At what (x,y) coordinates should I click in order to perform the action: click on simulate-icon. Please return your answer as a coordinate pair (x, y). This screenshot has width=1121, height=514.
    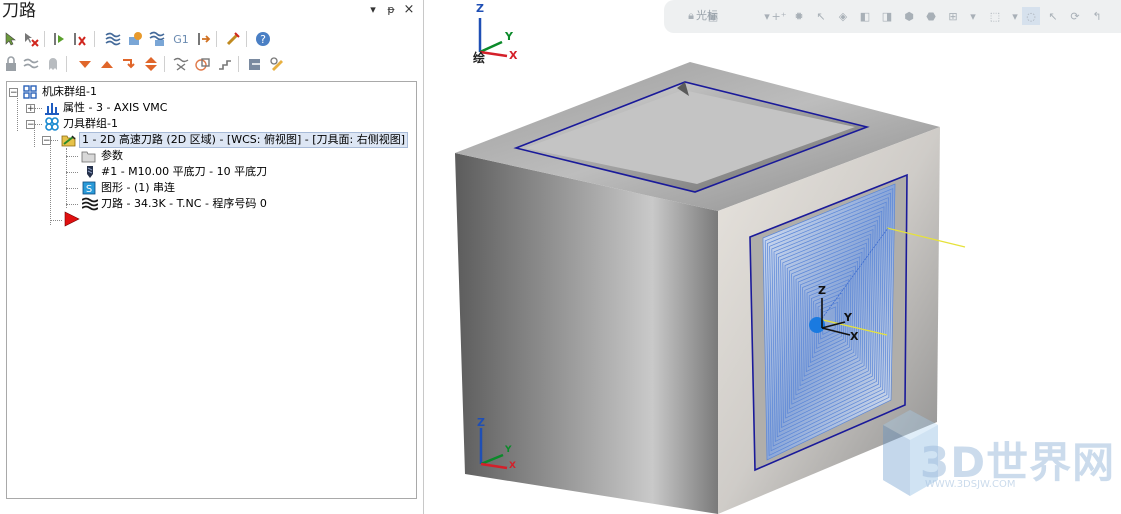
    Looking at the image, I should click on (157, 39).